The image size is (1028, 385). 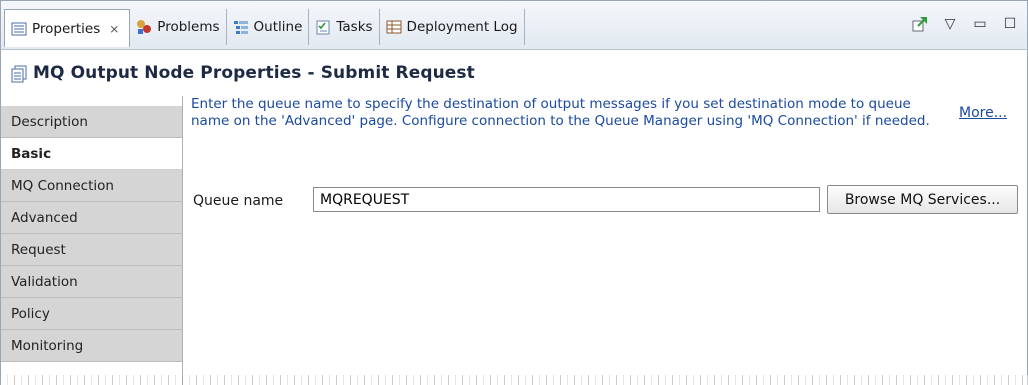 I want to click on queue-name-label: Queue name, so click(x=238, y=201).